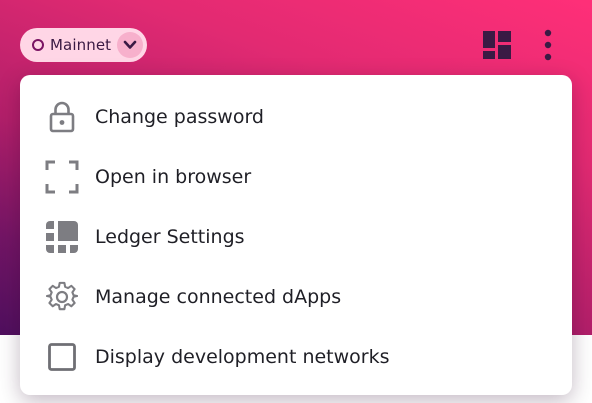  I want to click on menu-item-manage-dapps: Manage connected dApps, so click(296, 297).